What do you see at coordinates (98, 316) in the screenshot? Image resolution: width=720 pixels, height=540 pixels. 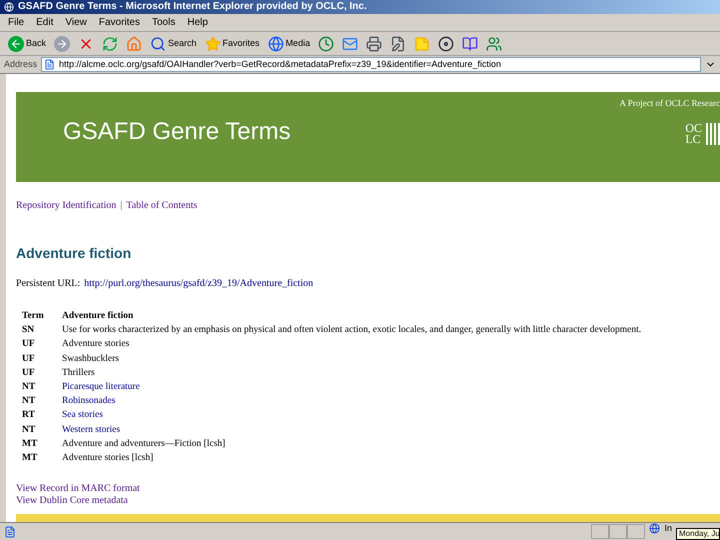 I see `column-header: Adventure fiction` at bounding box center [98, 316].